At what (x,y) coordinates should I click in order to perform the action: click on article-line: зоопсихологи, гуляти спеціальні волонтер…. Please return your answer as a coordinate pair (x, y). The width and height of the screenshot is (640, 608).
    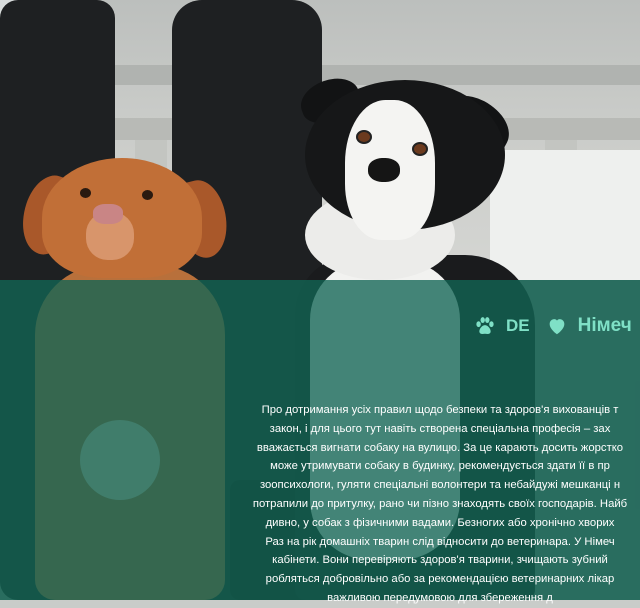
    Looking at the image, I should click on (440, 485).